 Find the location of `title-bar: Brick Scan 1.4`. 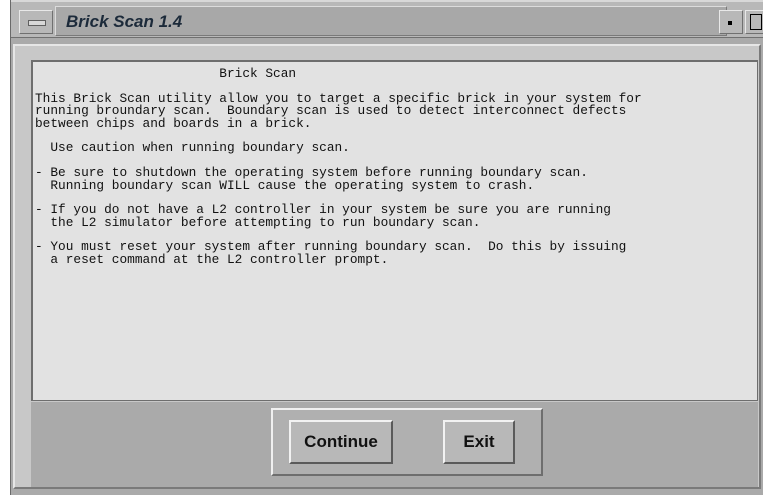

title-bar: Brick Scan 1.4 is located at coordinates (387, 19).